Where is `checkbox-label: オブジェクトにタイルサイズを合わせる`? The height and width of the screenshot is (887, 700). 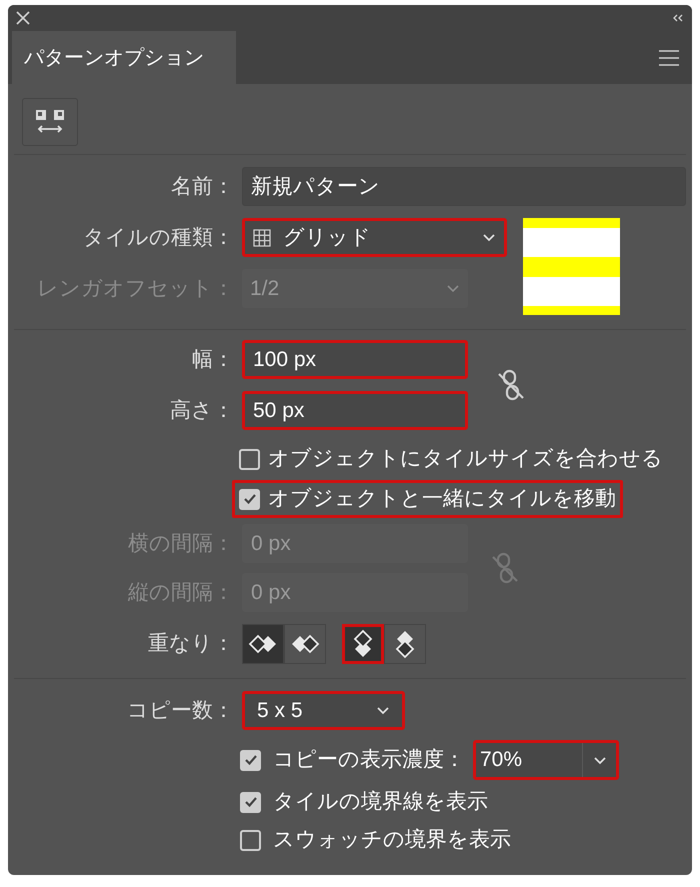 checkbox-label: オブジェクトにタイルサイズを合わせる is located at coordinates (465, 459).